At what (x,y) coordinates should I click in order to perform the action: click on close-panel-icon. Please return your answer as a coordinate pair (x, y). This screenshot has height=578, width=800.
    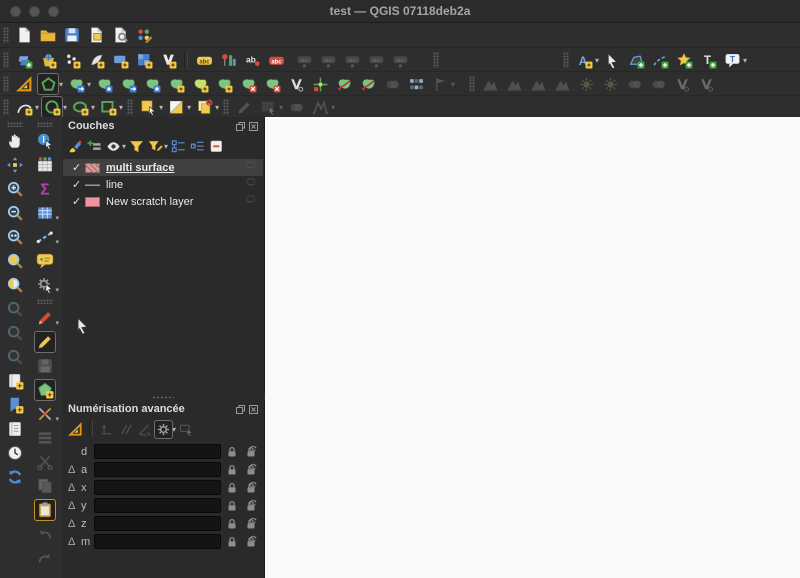
    Looking at the image, I should click on (253, 126).